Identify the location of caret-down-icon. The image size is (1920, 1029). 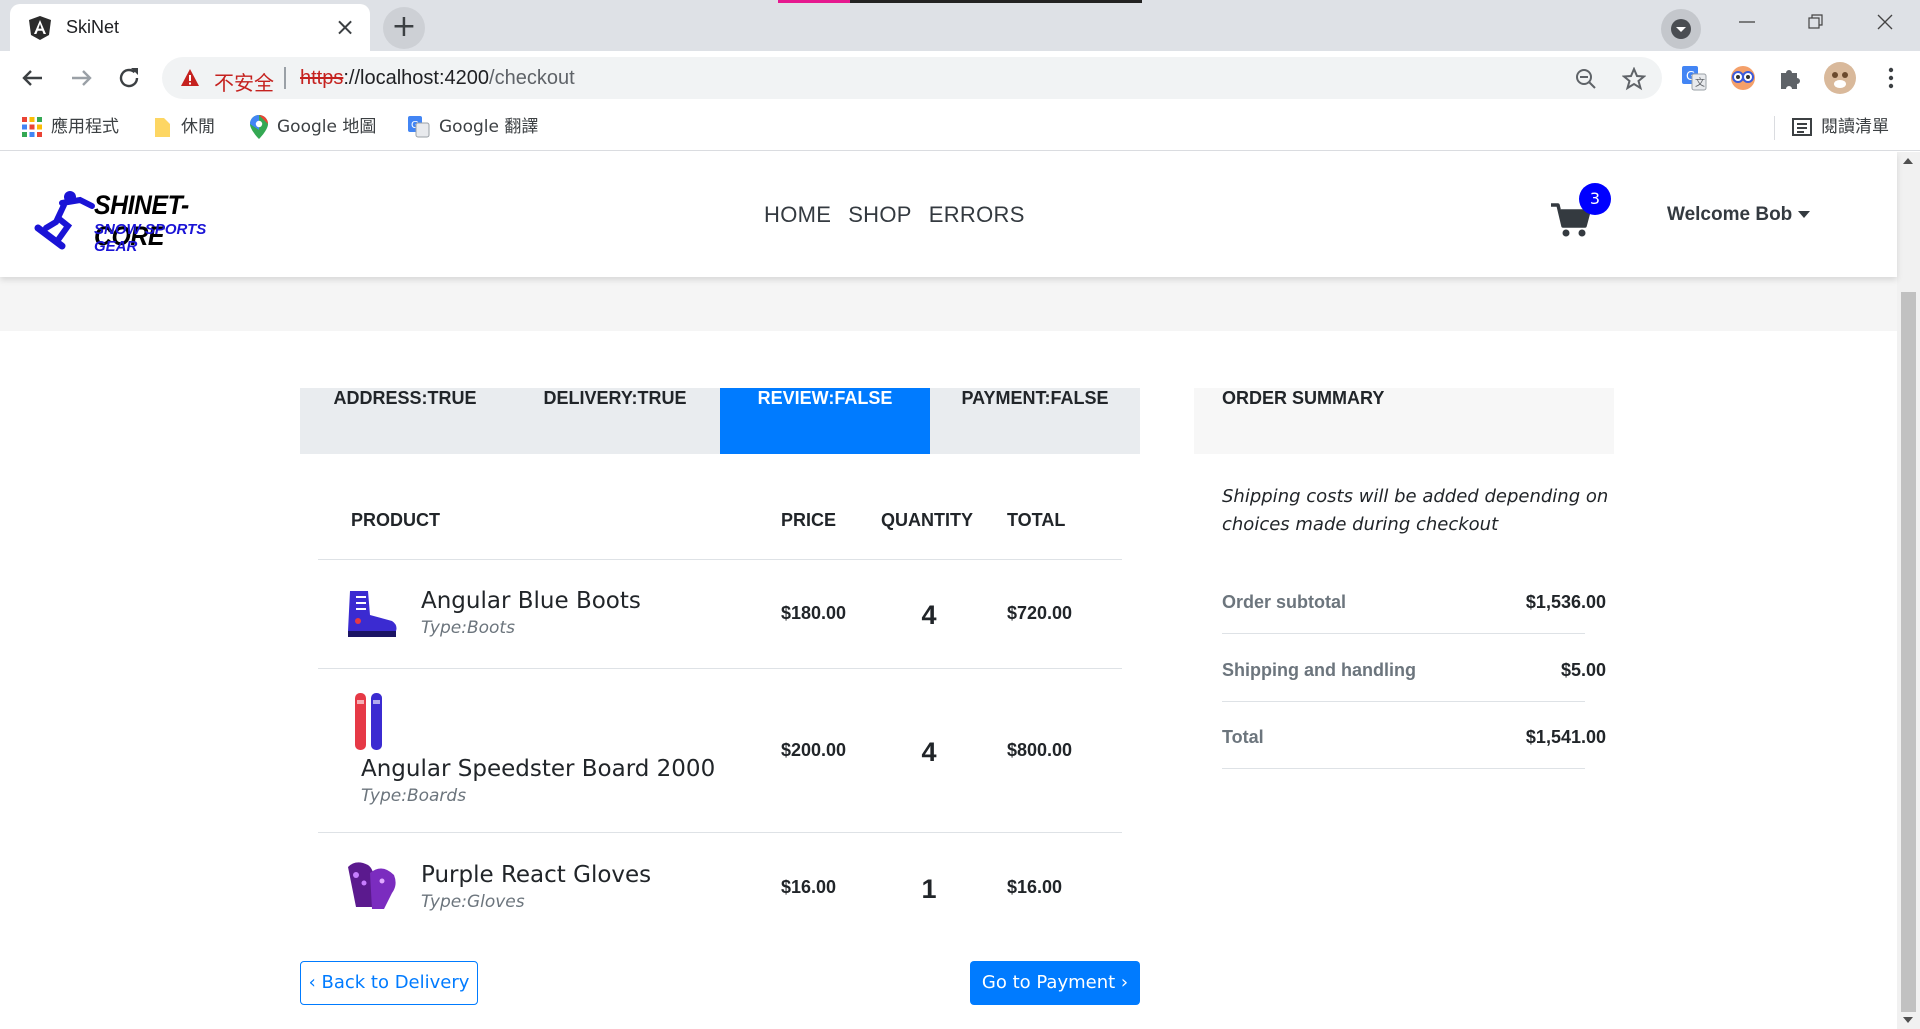
(1804, 215).